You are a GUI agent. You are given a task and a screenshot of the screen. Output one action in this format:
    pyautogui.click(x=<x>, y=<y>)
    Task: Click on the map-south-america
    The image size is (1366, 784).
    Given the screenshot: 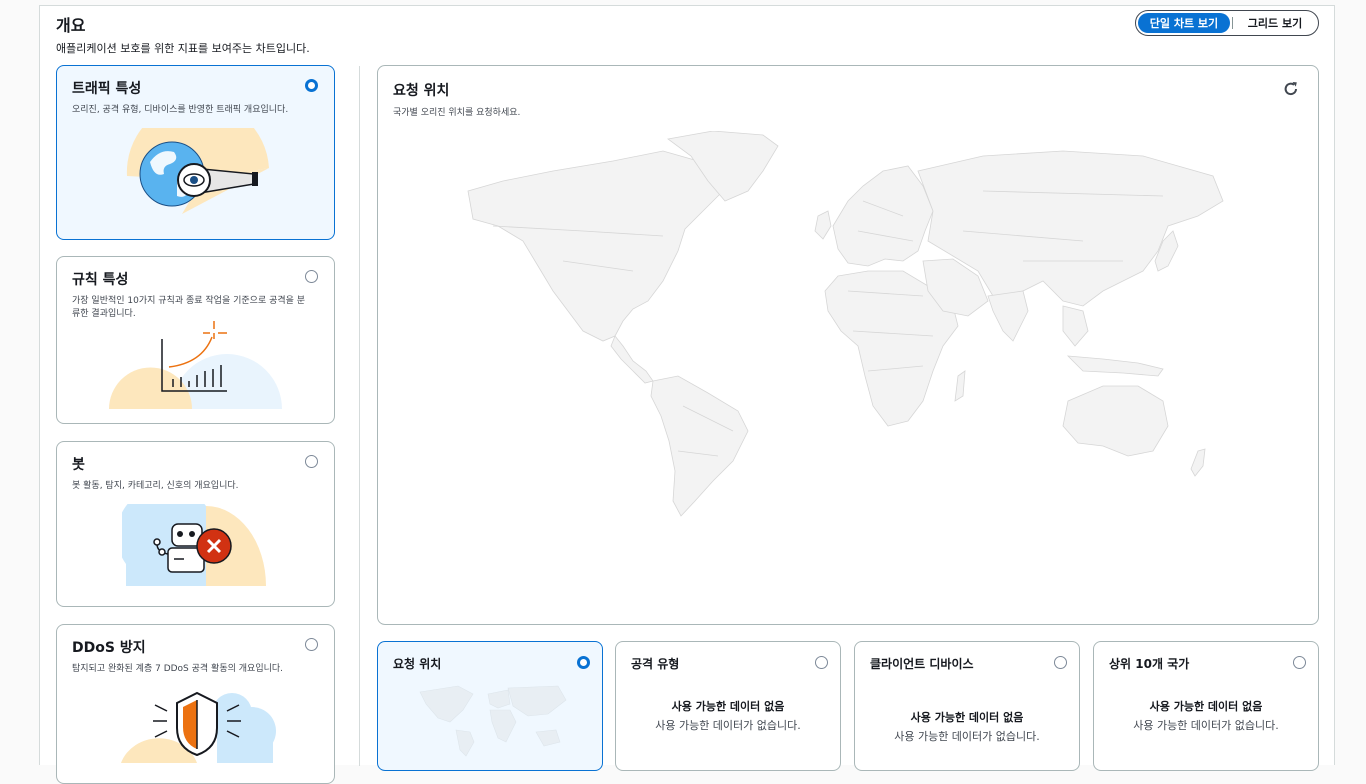 What is the action you would take?
    pyautogui.click(x=699, y=446)
    